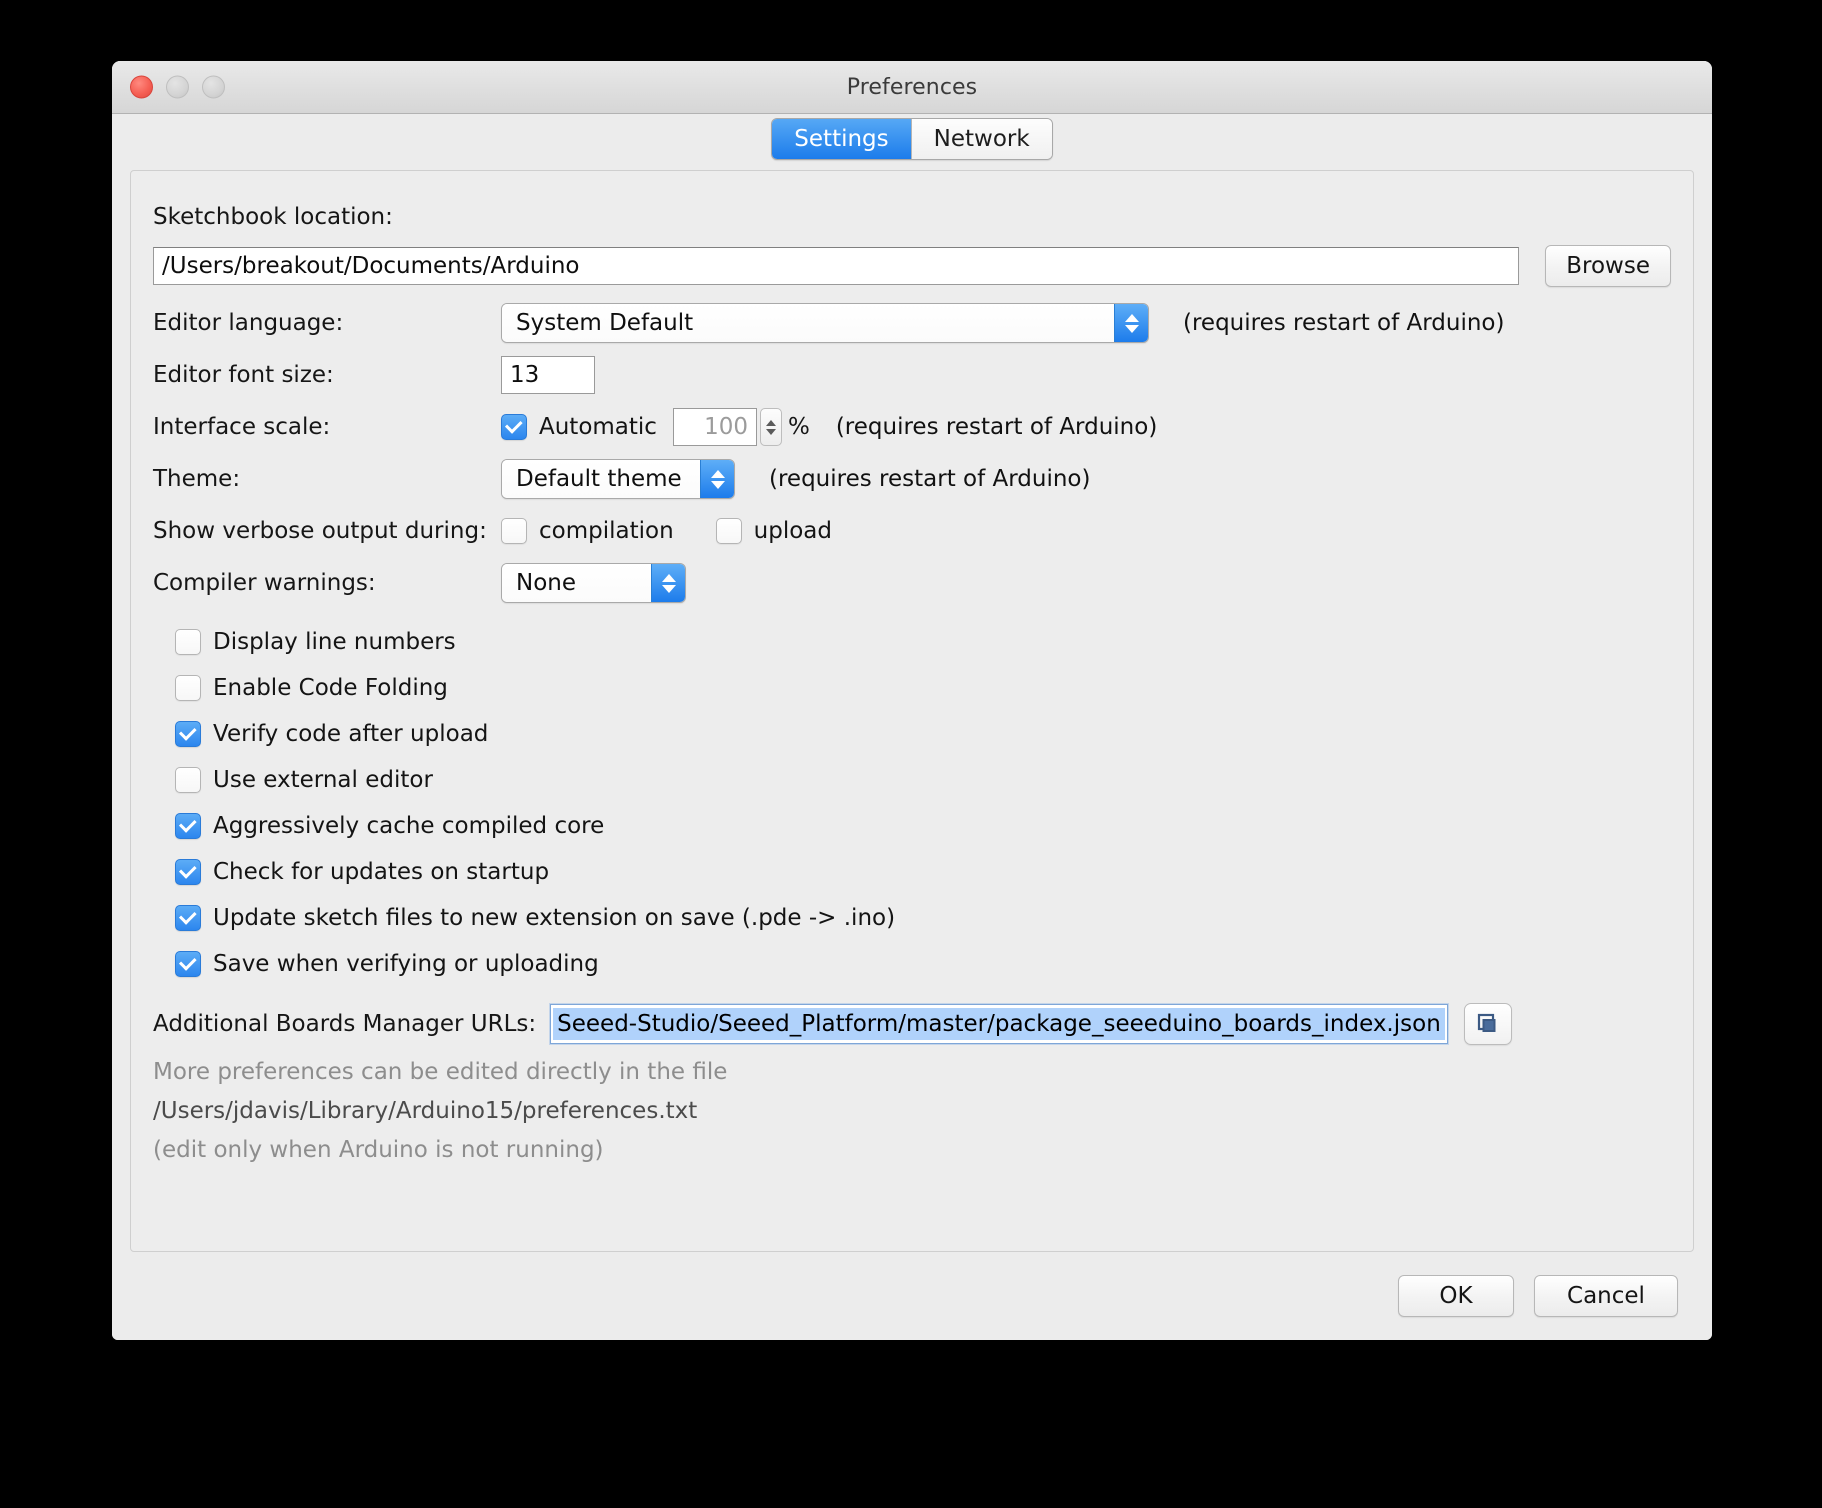 Image resolution: width=1822 pixels, height=1508 pixels. What do you see at coordinates (188, 734) in the screenshot?
I see `verify-code-after-upload-checkbox` at bounding box center [188, 734].